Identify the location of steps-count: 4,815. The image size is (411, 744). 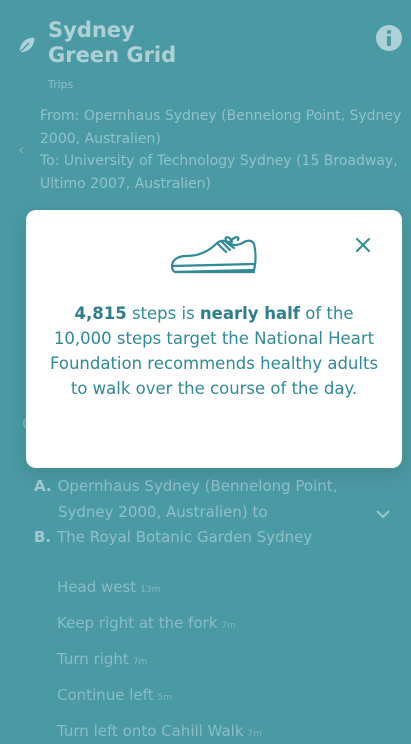
(100, 313).